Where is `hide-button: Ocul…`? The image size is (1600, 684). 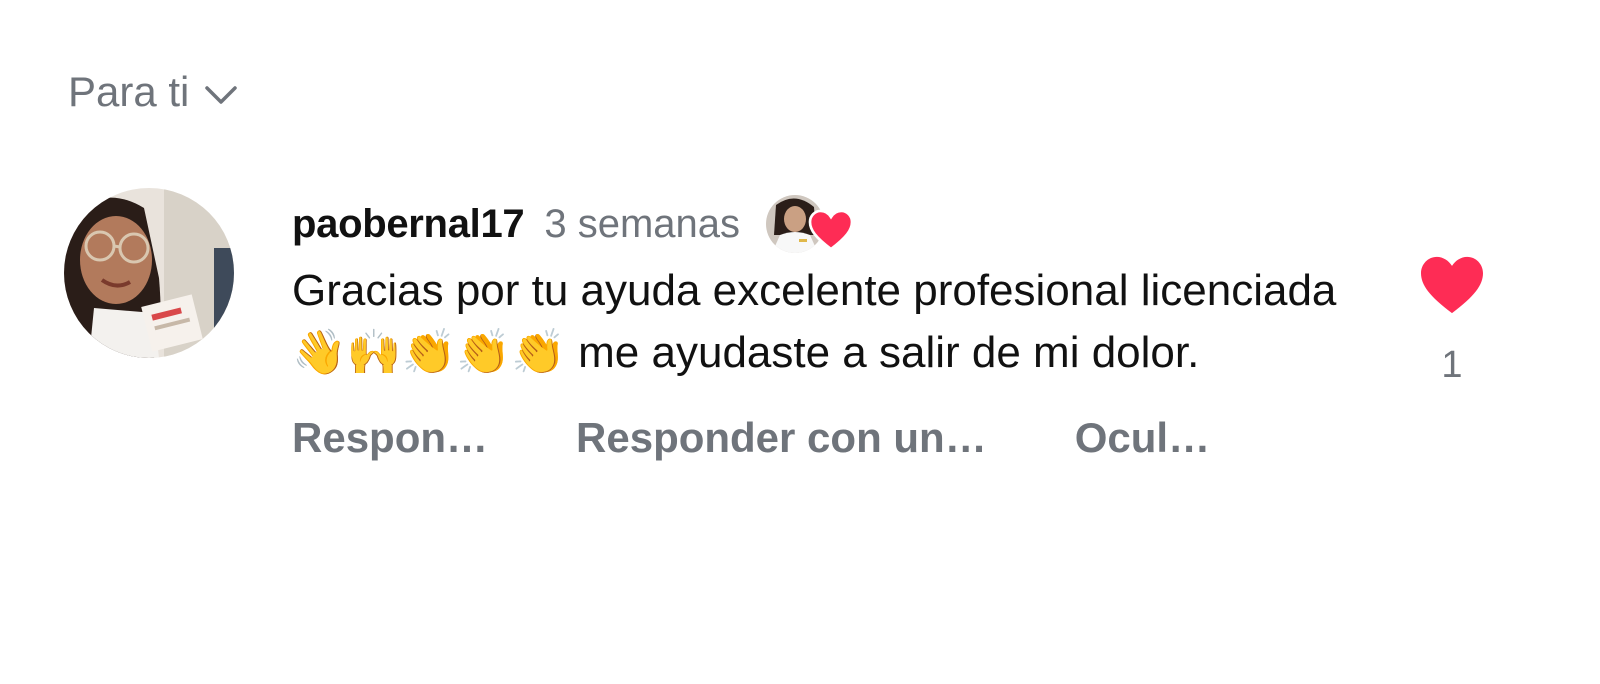
hide-button: Ocul… is located at coordinates (1142, 438).